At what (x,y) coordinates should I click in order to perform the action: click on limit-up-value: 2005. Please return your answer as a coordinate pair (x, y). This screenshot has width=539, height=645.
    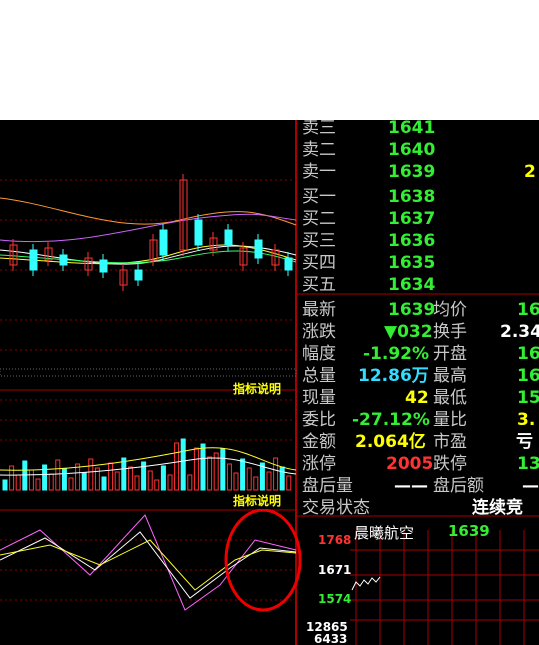
    Looking at the image, I should click on (410, 464).